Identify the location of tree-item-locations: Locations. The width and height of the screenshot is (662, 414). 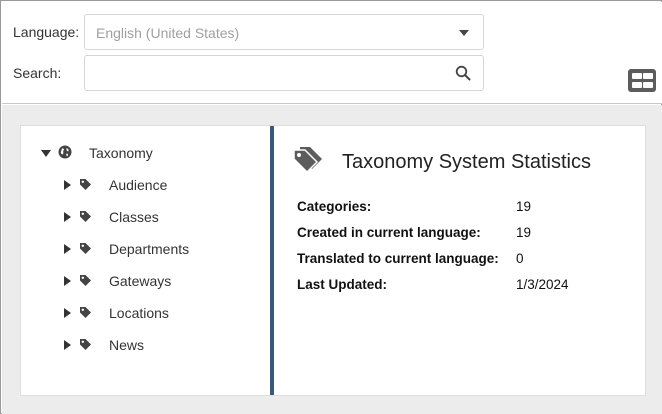
(141, 313).